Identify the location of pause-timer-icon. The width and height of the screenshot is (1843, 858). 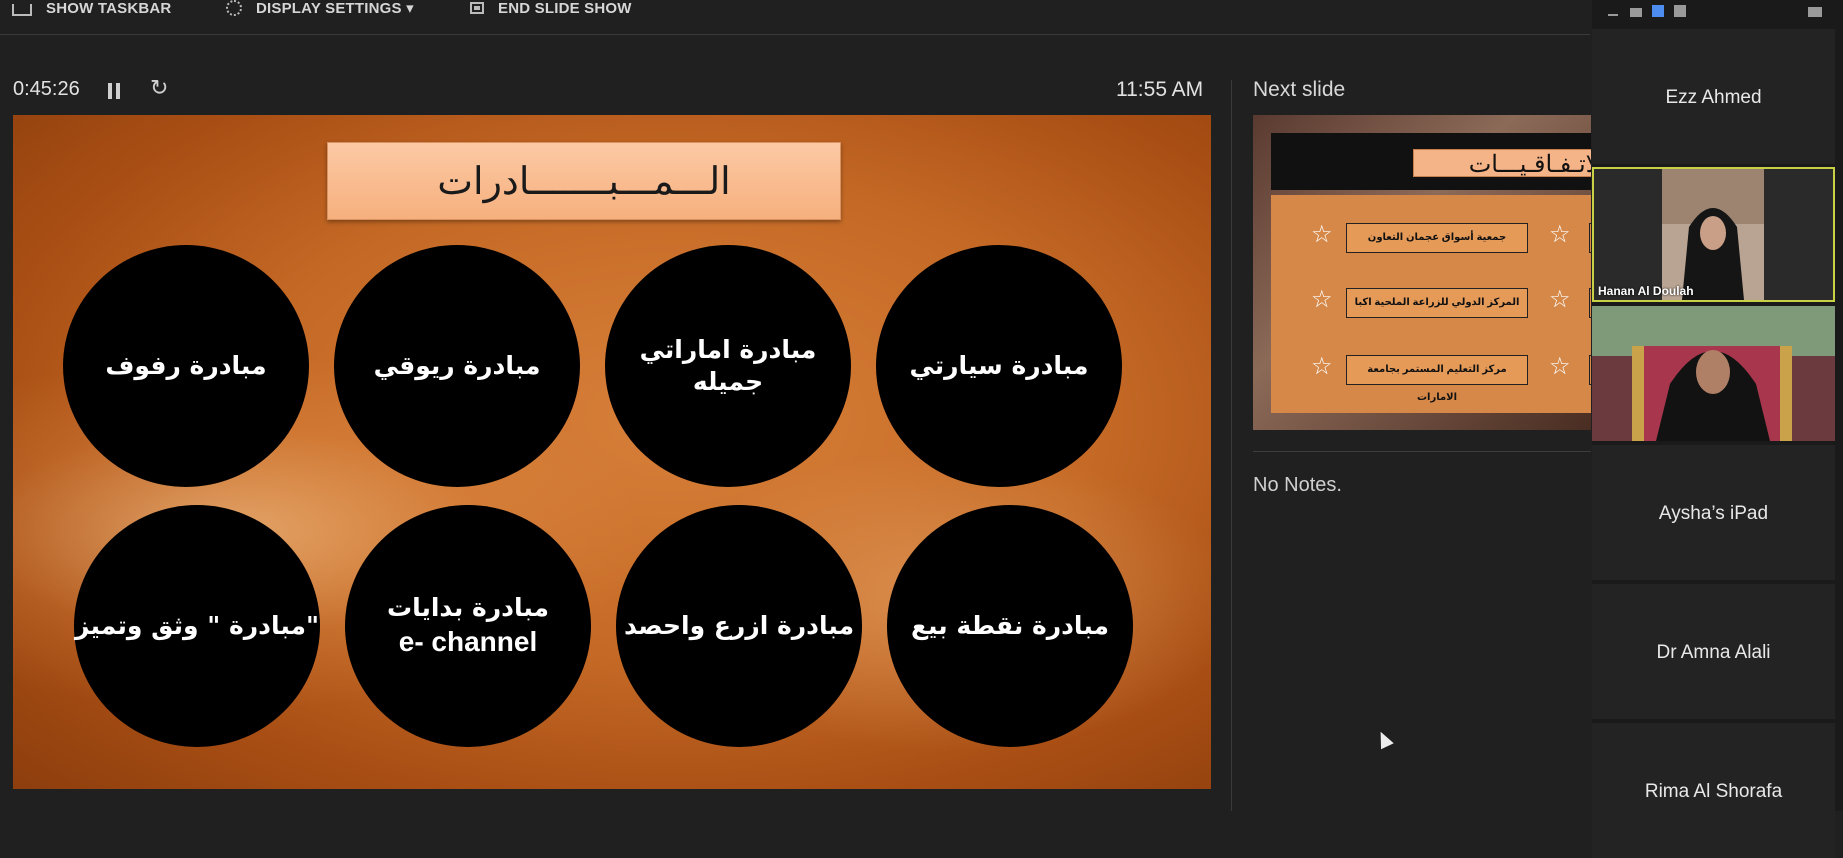
(114, 91).